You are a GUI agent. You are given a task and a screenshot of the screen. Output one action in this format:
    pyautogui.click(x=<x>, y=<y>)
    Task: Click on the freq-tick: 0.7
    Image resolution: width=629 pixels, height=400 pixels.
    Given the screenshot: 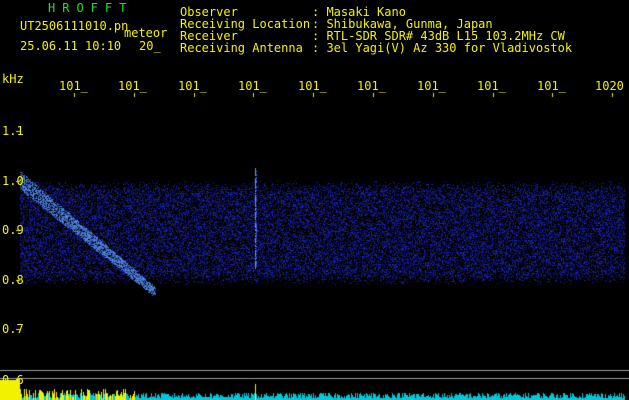 What is the action you would take?
    pyautogui.click(x=13, y=329)
    